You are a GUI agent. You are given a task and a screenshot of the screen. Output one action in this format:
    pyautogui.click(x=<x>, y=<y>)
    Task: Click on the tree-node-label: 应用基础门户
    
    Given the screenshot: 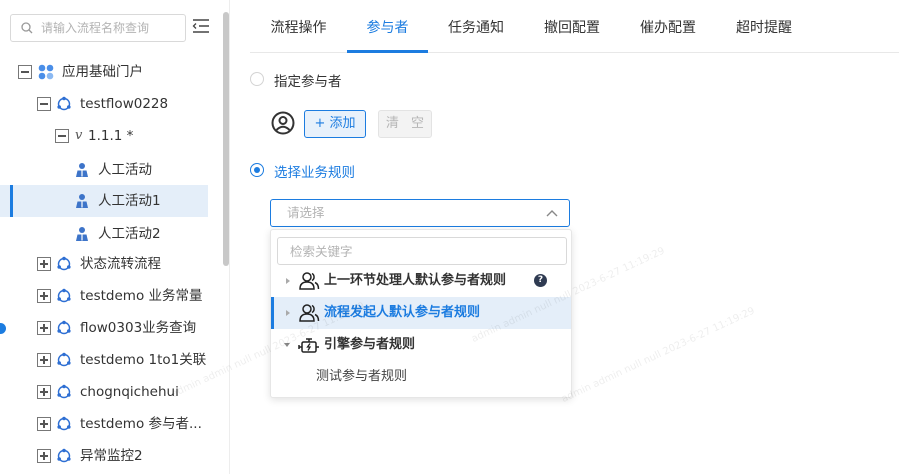 What is the action you would take?
    pyautogui.click(x=102, y=72)
    